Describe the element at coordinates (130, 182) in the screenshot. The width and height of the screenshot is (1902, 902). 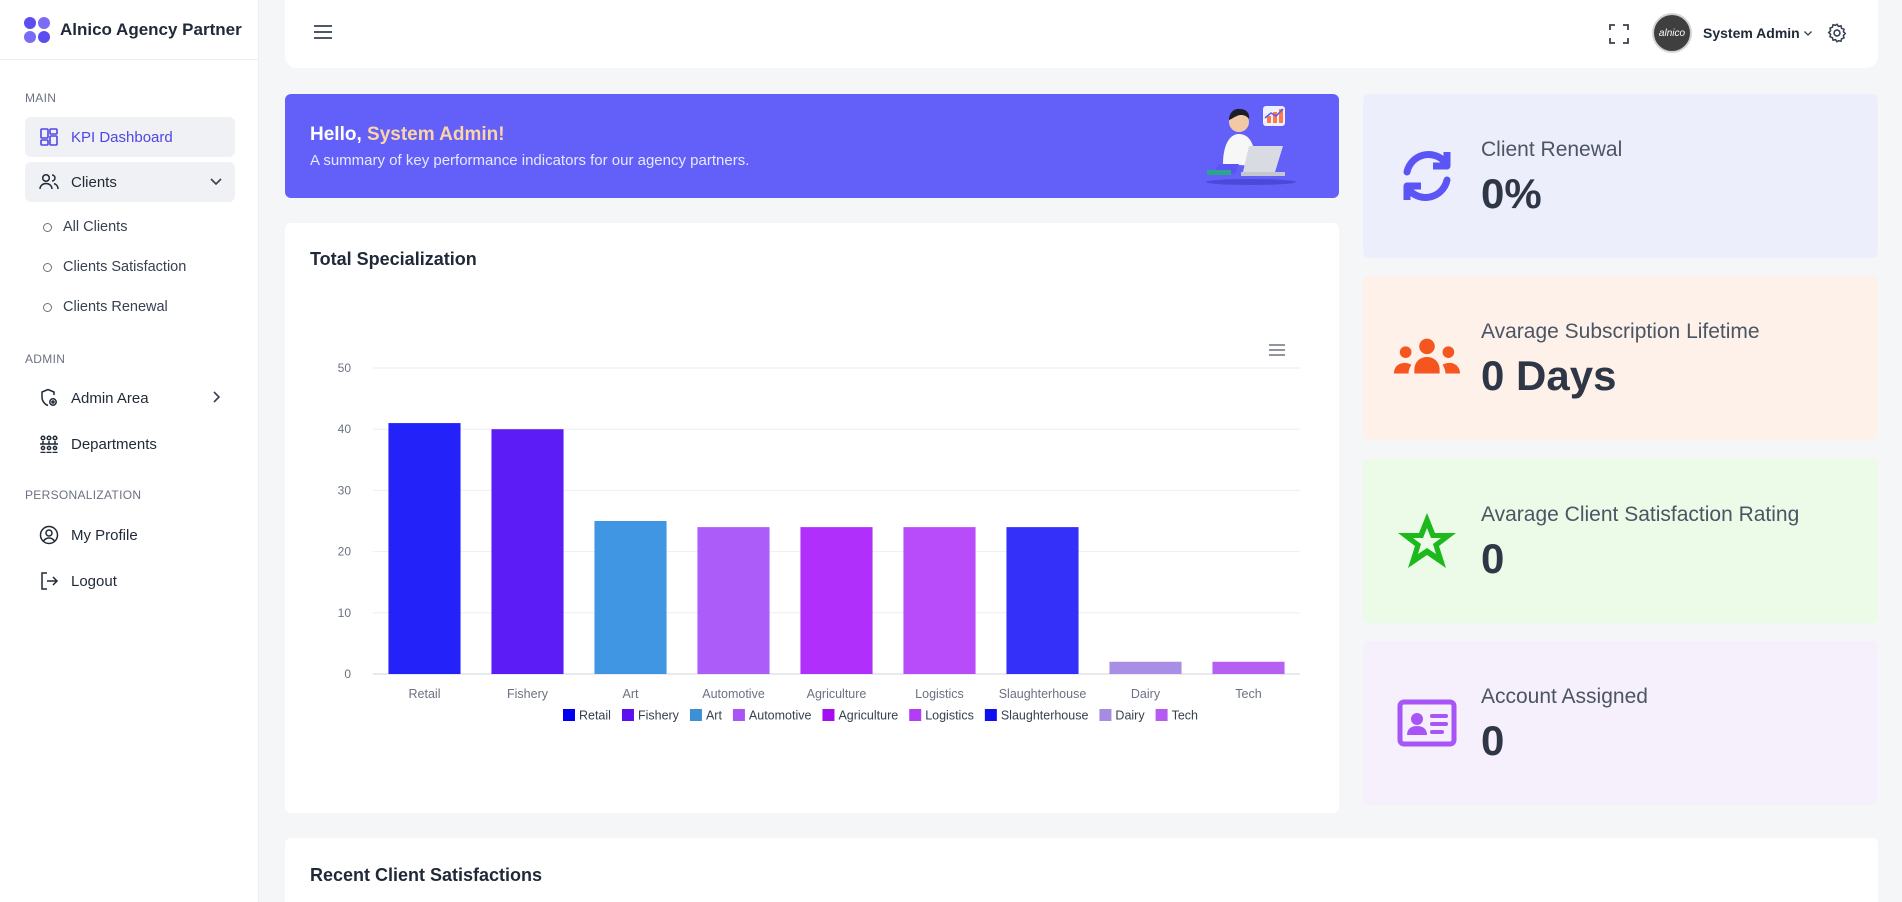
I see `sidebar-item-clients: Clients` at that location.